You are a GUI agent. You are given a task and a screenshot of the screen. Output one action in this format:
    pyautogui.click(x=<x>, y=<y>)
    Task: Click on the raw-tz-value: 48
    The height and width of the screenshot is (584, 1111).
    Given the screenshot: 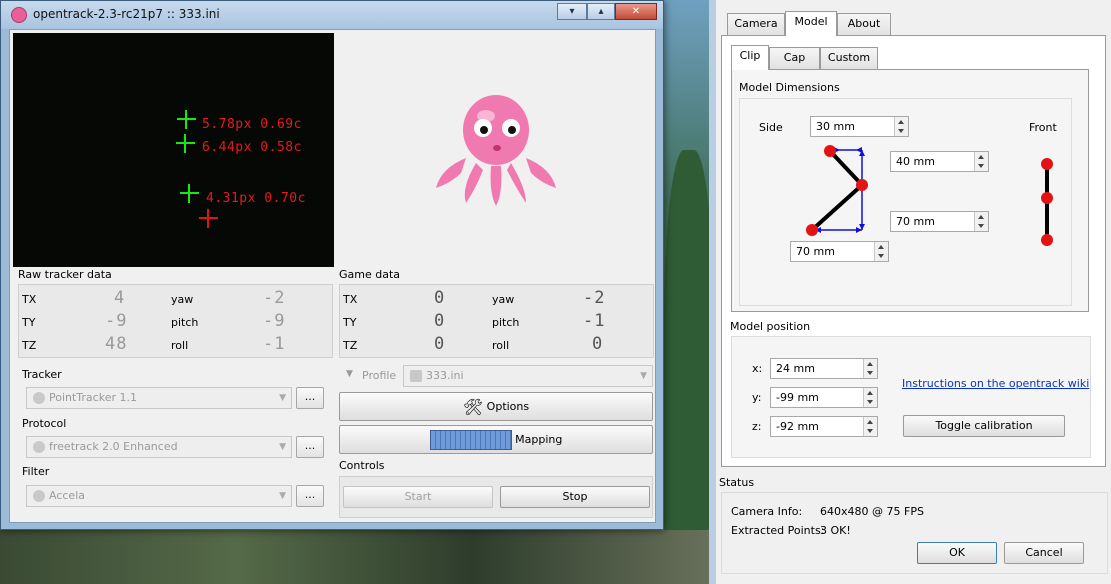 What is the action you would take?
    pyautogui.click(x=116, y=344)
    